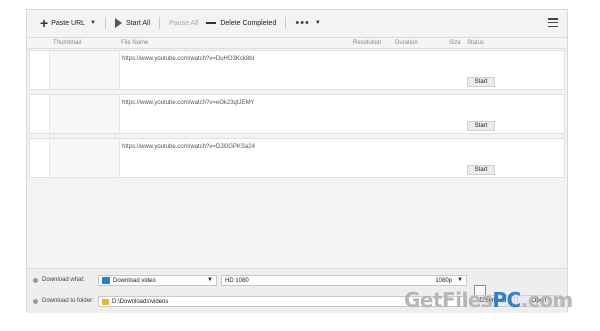  I want to click on minus-icon, so click(211, 23).